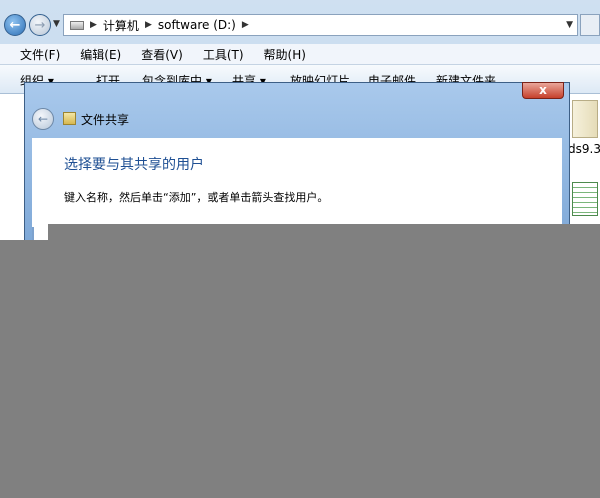  Describe the element at coordinates (56, 24) in the screenshot. I see `history-dropdown-icon: ▼` at that location.